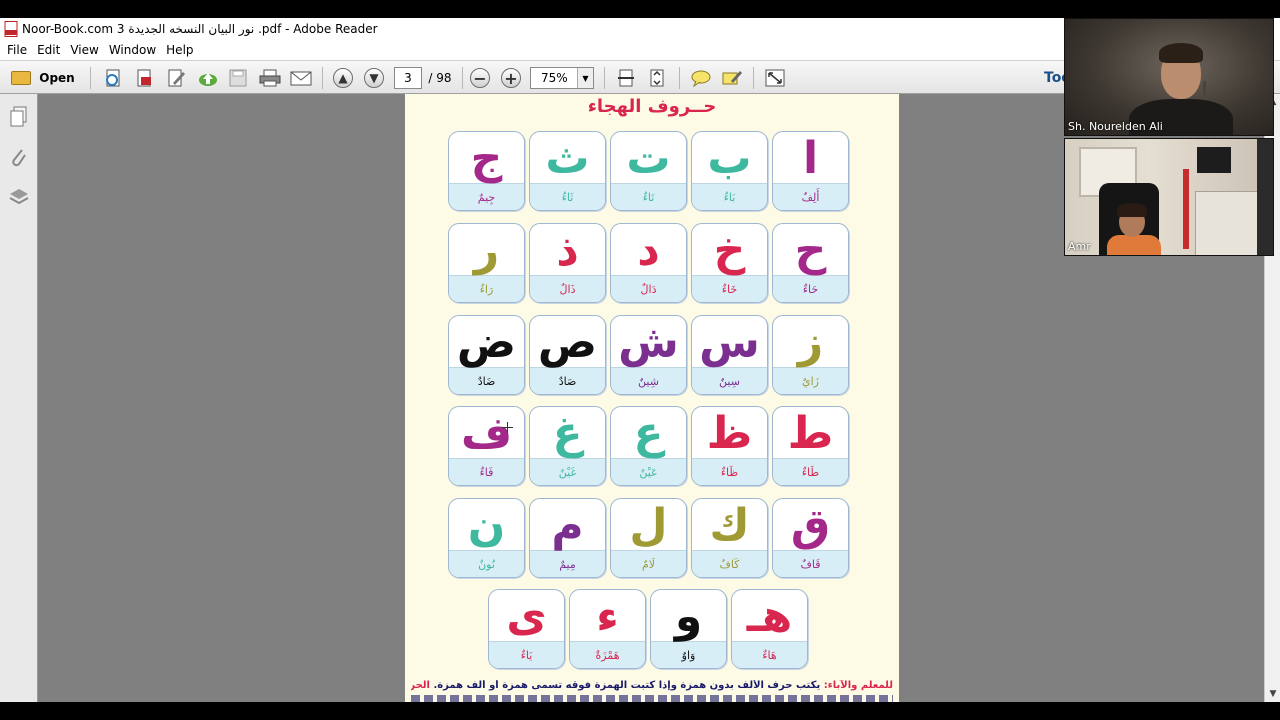 This screenshot has height=720, width=1280. I want to click on letter-card: ش شِينٌ, so click(648, 355).